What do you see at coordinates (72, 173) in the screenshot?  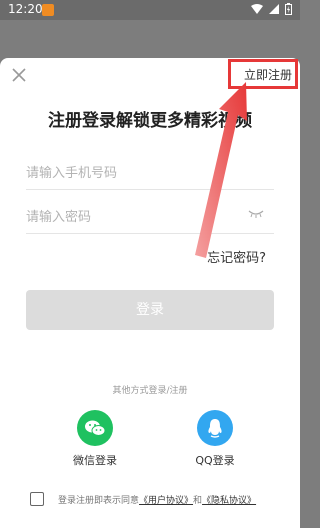 I see `phone-placeholder: 请输入手机号码` at bounding box center [72, 173].